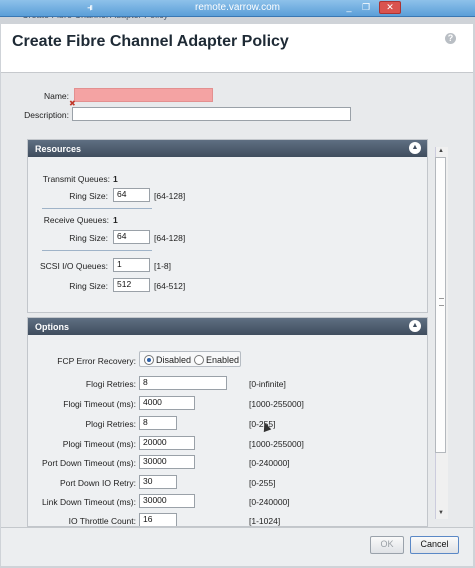  I want to click on options-title: Options, so click(52, 327).